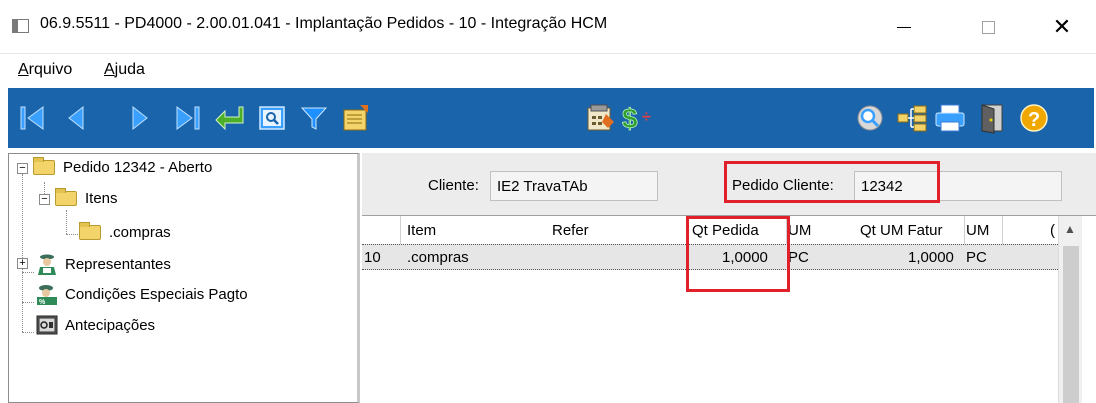  What do you see at coordinates (738, 254) in the screenshot?
I see `highlight-qt-pedida` at bounding box center [738, 254].